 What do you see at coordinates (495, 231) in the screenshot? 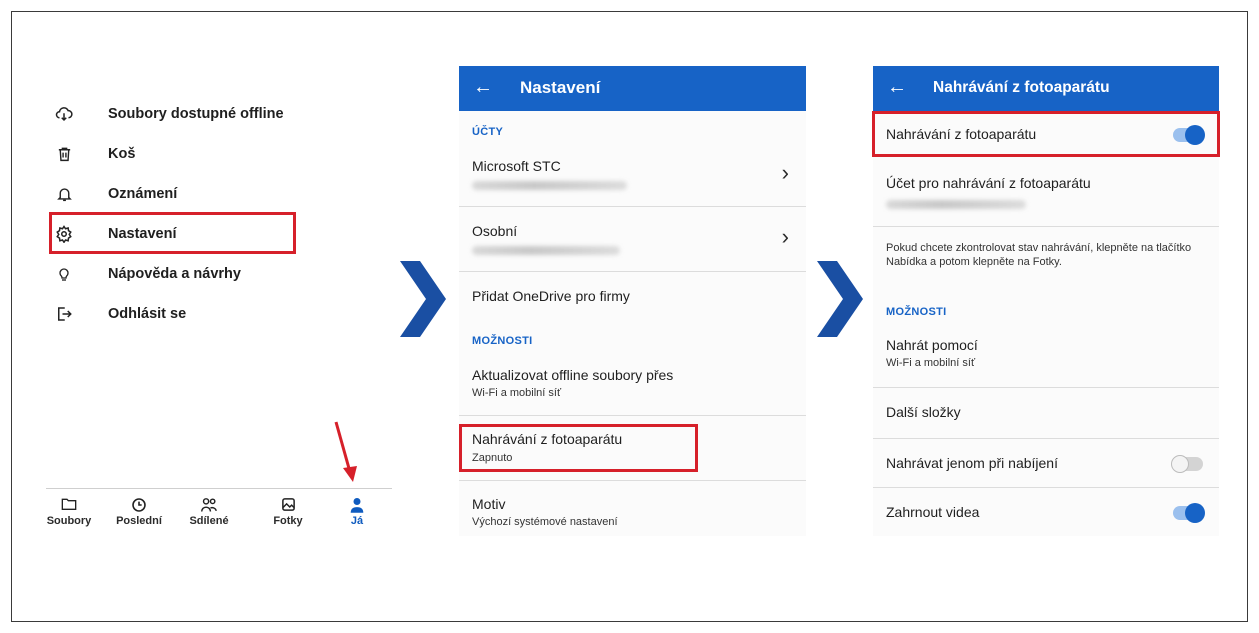
I see `account-name: Osobní` at bounding box center [495, 231].